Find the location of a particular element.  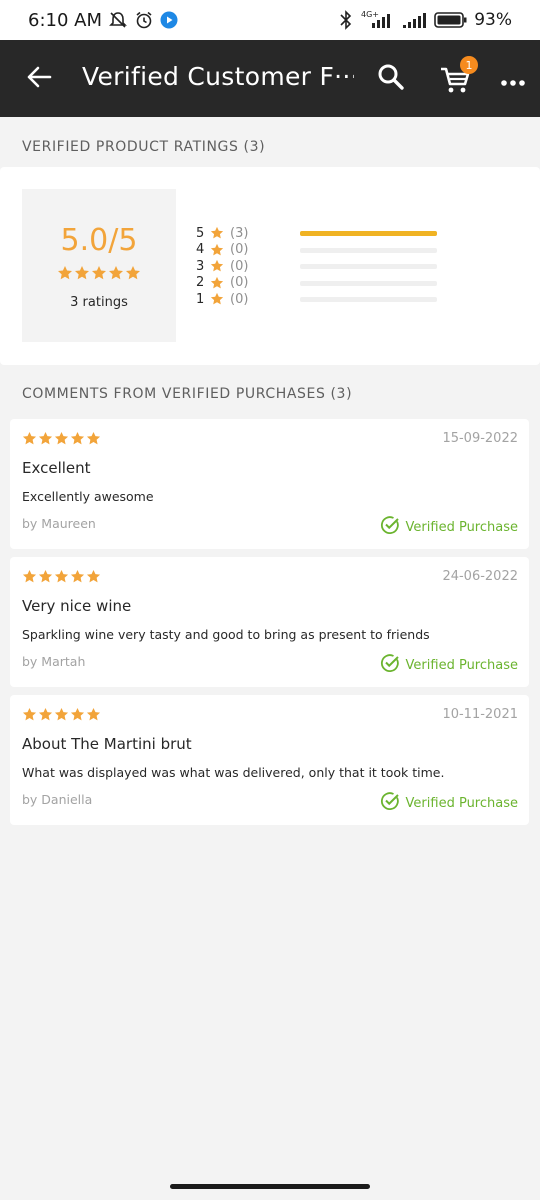

page-title: Verified Customer F··· is located at coordinates (218, 76).